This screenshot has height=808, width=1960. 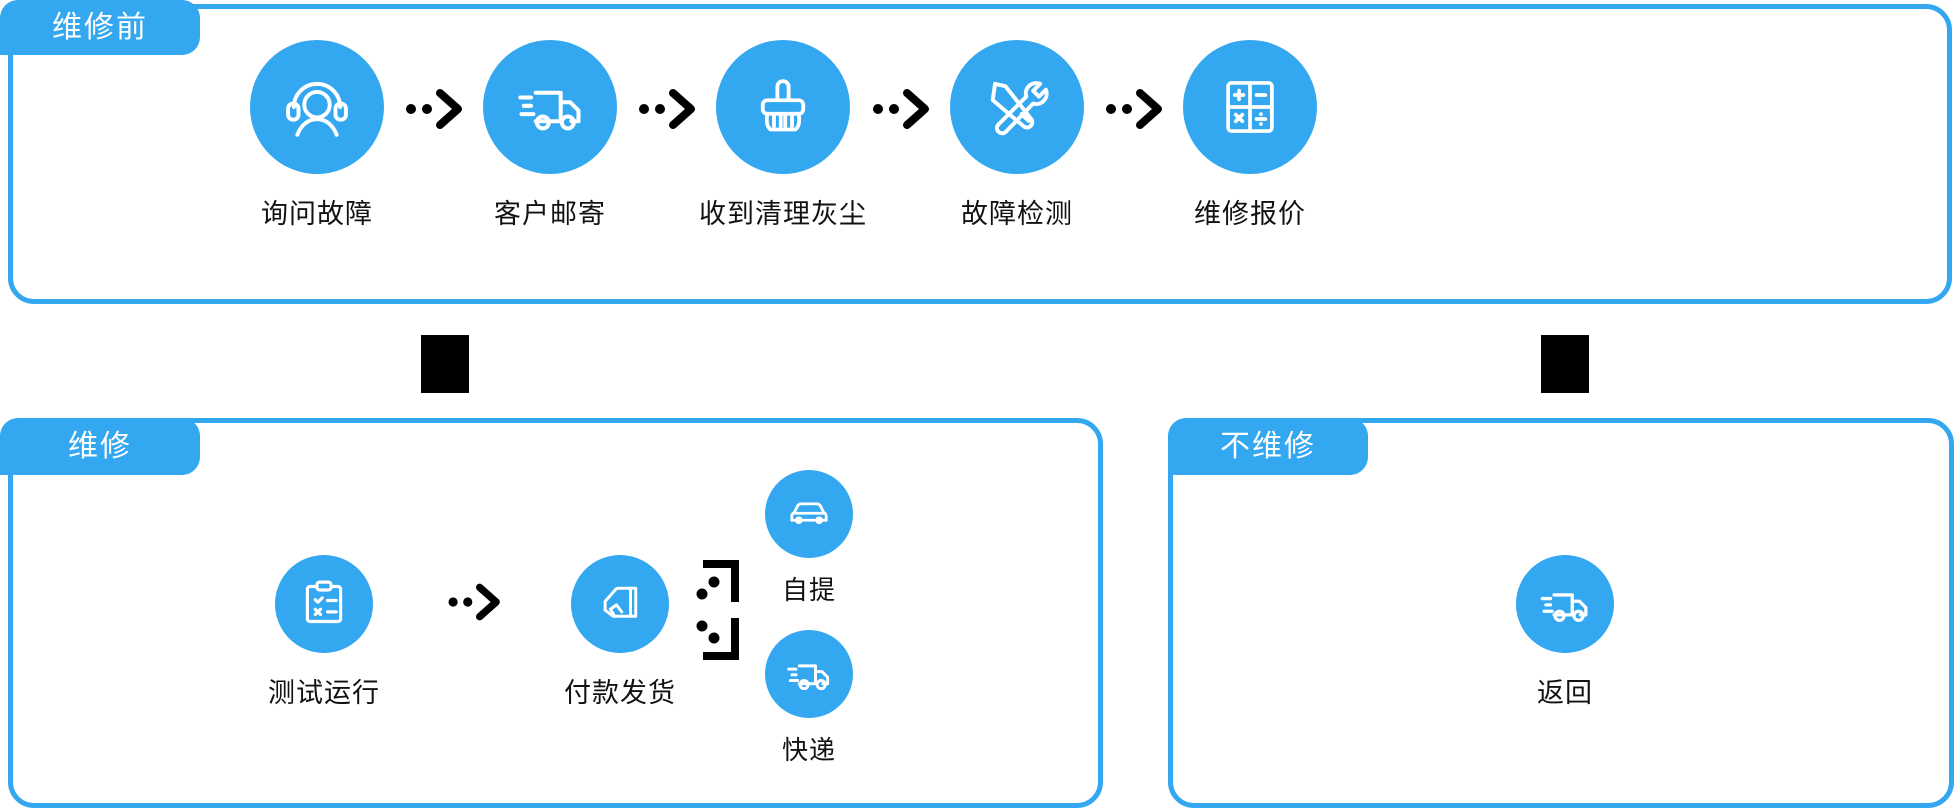 I want to click on step-label-fault-detect: 故障检测, so click(x=1017, y=214).